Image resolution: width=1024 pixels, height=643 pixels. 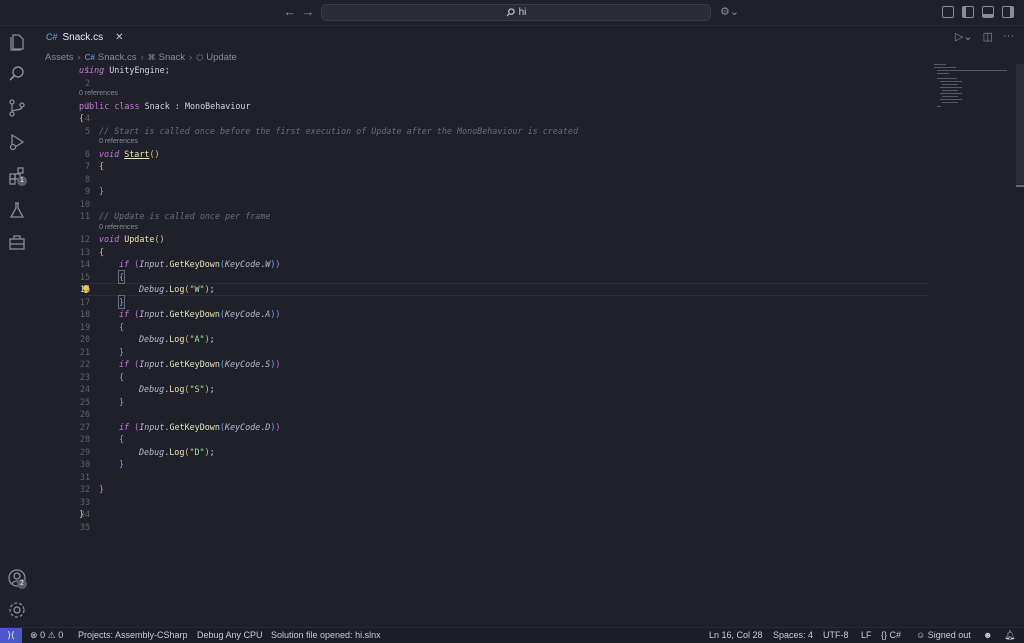 I want to click on more-actions-icon: ···, so click(x=1008, y=36).